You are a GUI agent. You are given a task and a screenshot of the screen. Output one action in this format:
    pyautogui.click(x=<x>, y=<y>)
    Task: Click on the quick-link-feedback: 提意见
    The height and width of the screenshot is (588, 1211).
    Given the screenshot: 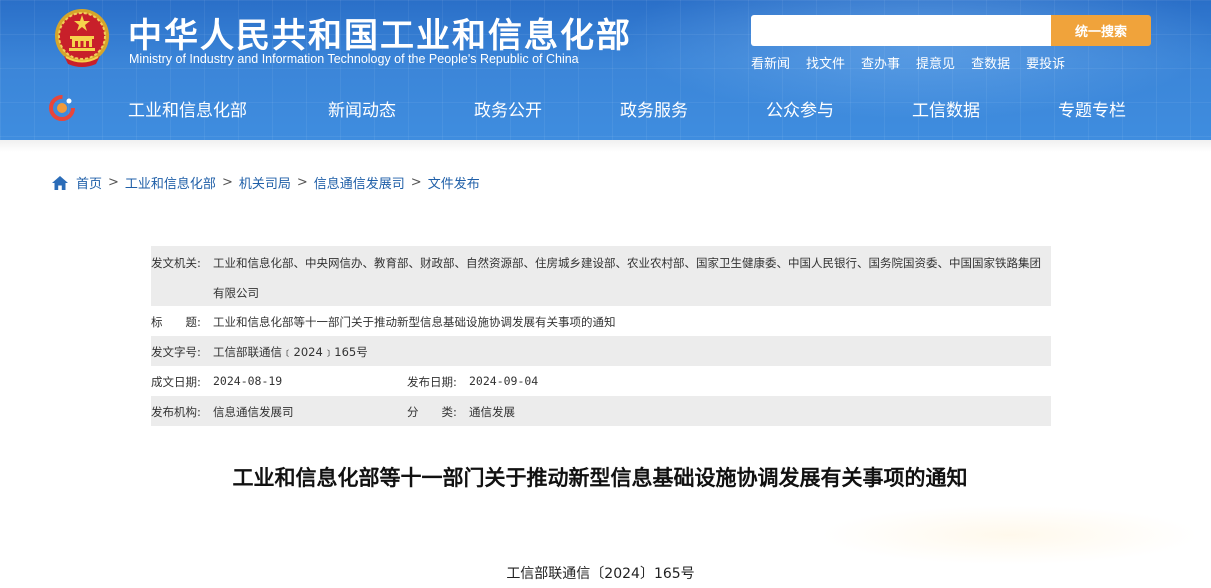 What is the action you would take?
    pyautogui.click(x=935, y=62)
    